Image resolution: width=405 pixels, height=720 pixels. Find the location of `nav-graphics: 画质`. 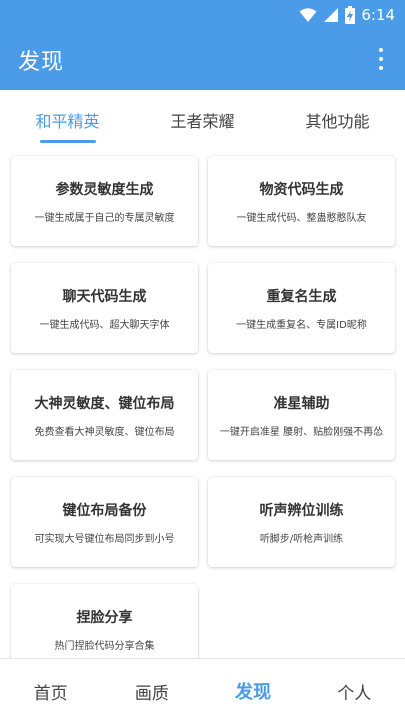

nav-graphics: 画质 is located at coordinates (151, 689).